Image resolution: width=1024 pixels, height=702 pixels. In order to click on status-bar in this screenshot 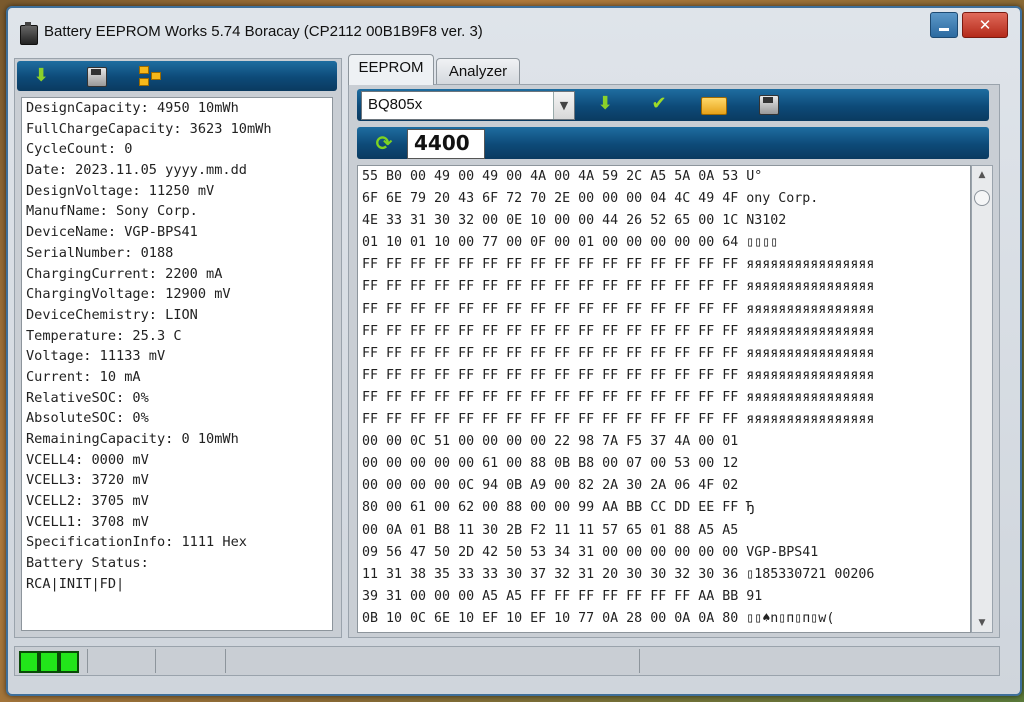, I will do `click(507, 661)`.